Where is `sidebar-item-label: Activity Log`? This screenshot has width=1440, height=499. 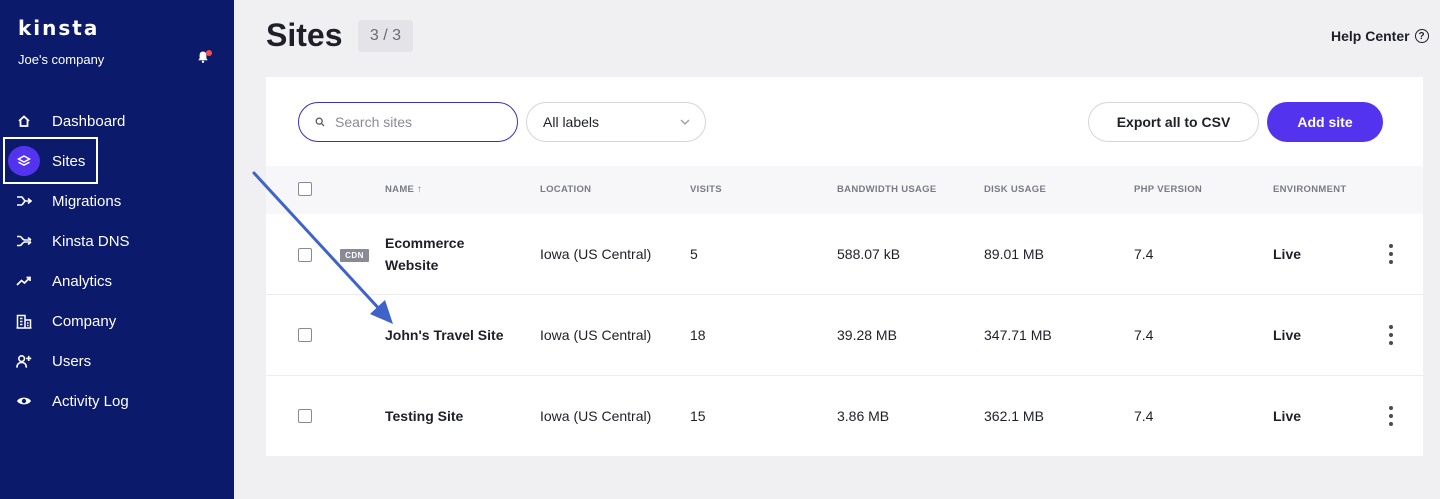
sidebar-item-label: Activity Log is located at coordinates (90, 401).